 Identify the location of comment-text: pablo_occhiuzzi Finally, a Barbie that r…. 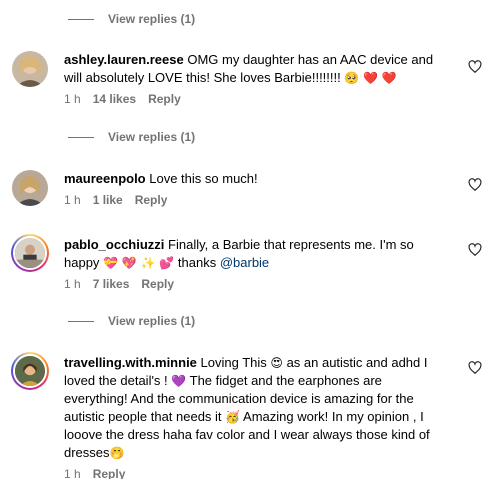
(254, 254).